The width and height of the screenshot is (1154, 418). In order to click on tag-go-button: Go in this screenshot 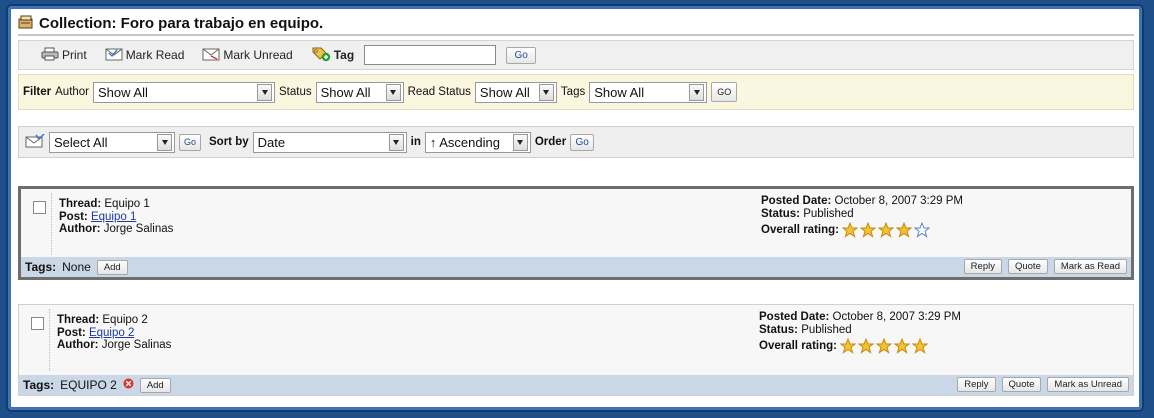, I will do `click(521, 55)`.